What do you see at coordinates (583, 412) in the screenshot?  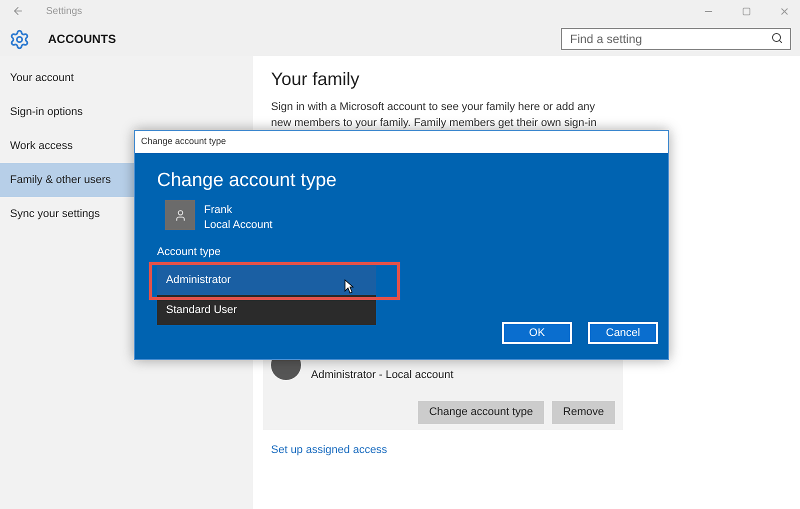 I see `card-button: Remove` at bounding box center [583, 412].